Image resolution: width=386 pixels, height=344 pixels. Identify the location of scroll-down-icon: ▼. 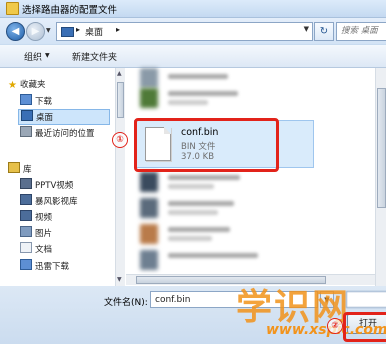
(119, 279).